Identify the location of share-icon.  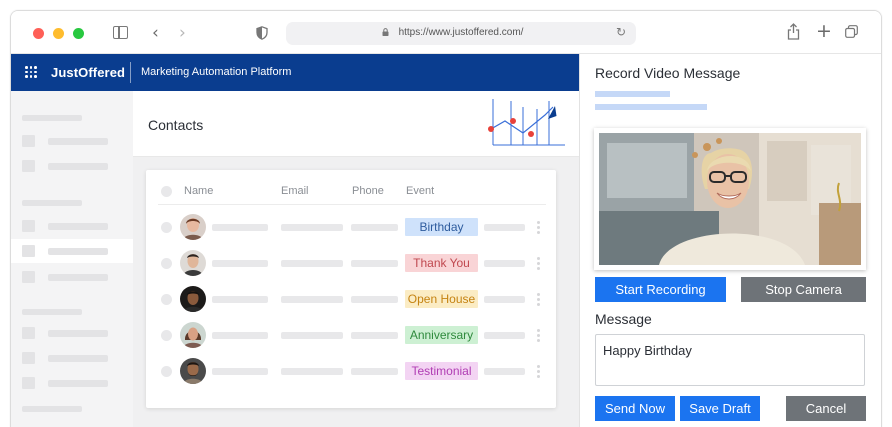
(793, 31).